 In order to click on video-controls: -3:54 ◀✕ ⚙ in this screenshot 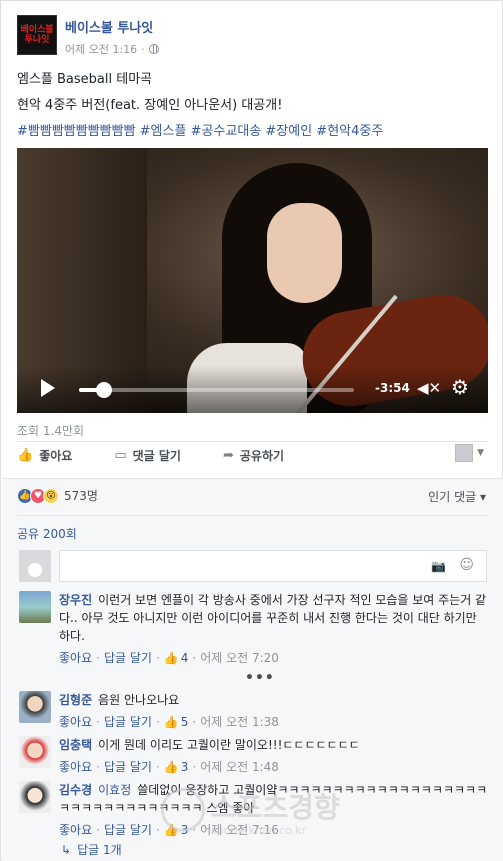, I will do `click(252, 389)`.